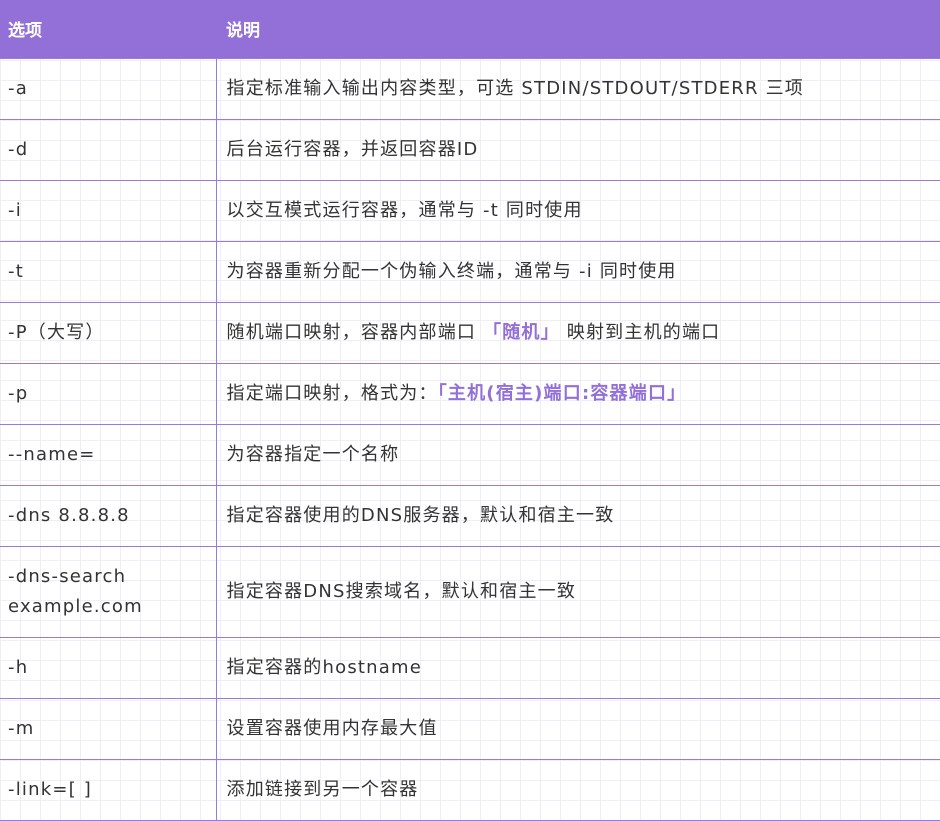 This screenshot has width=940, height=821. What do you see at coordinates (577, 728) in the screenshot?
I see `description-cell: 设置容器使用内存最大值` at bounding box center [577, 728].